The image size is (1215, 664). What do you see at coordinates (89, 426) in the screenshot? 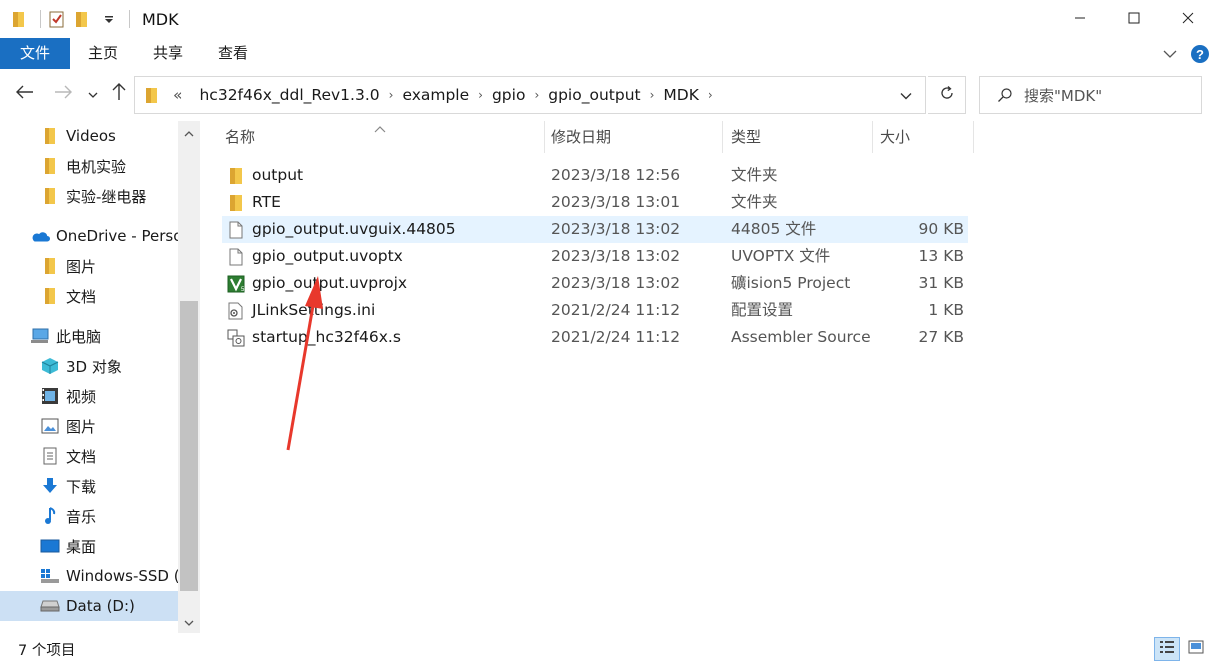
I see `nav-item-pictures-library: 图片` at bounding box center [89, 426].